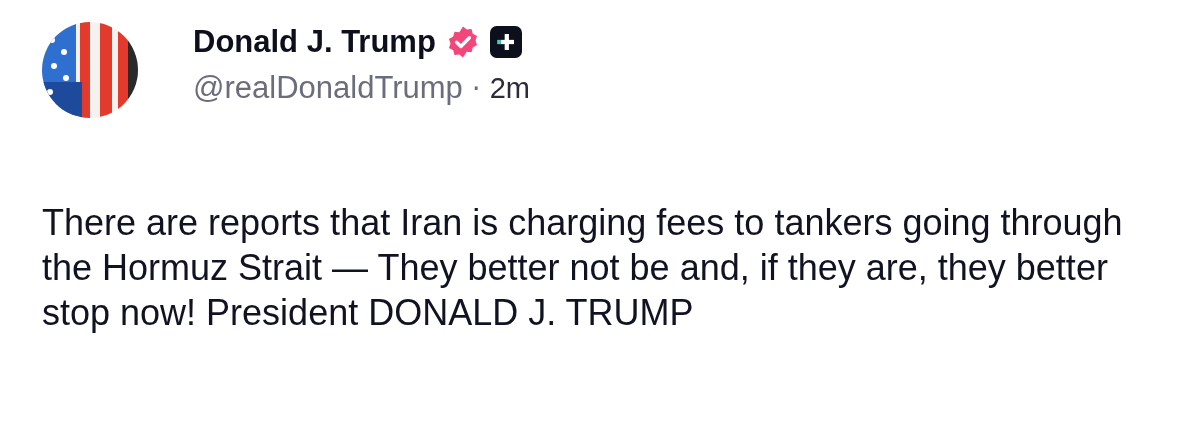  Describe the element at coordinates (328, 88) in the screenshot. I see `author-handle: @realDonaldTrump` at that location.